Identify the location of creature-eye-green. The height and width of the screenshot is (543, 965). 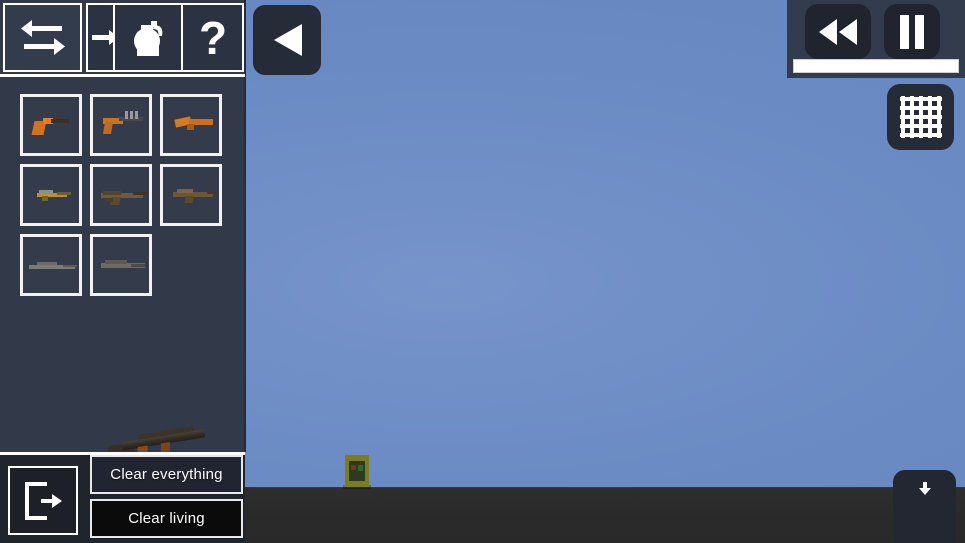
(360, 468).